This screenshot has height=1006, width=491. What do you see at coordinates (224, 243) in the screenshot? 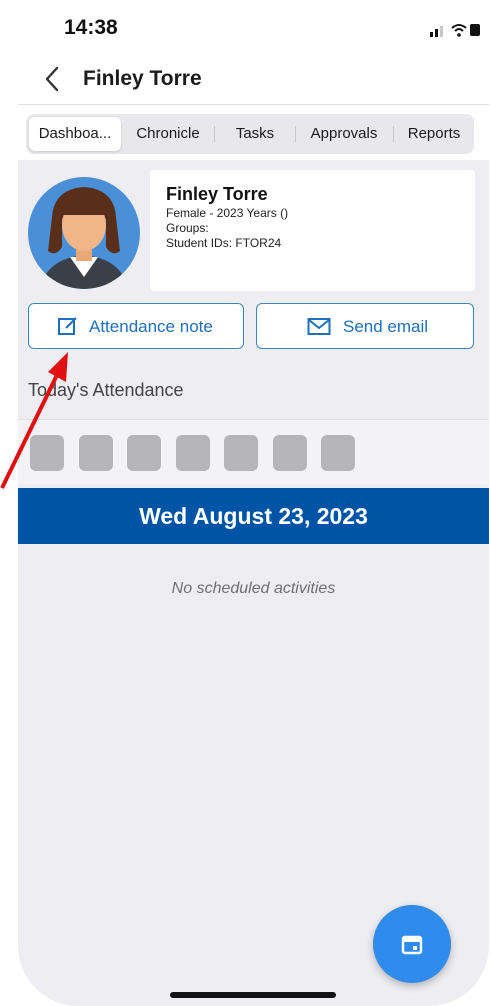
I see `student-ids: Student IDs: FTOR24` at bounding box center [224, 243].